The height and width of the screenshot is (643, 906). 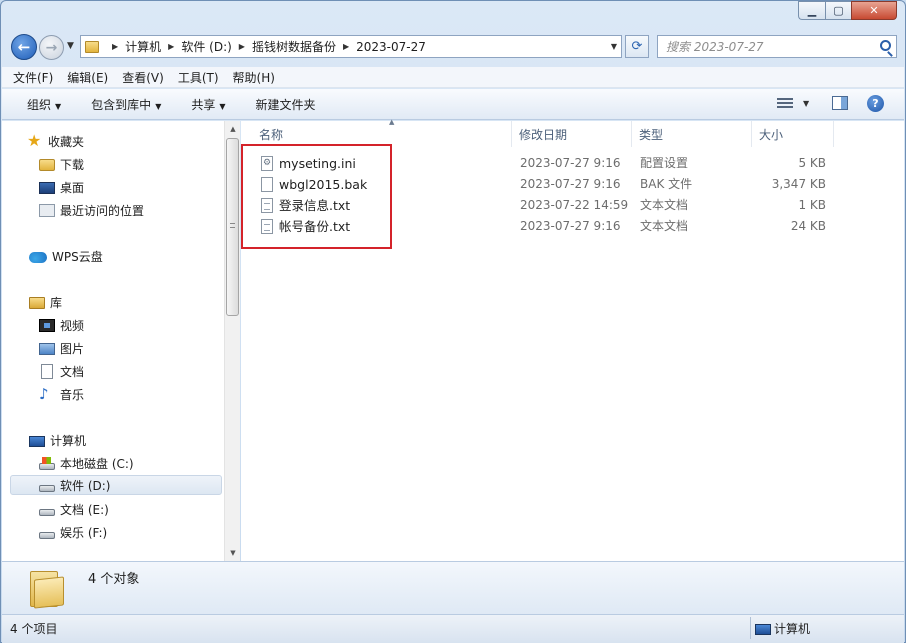 I want to click on status-bar: 4 个项目 计算机, so click(x=453, y=628).